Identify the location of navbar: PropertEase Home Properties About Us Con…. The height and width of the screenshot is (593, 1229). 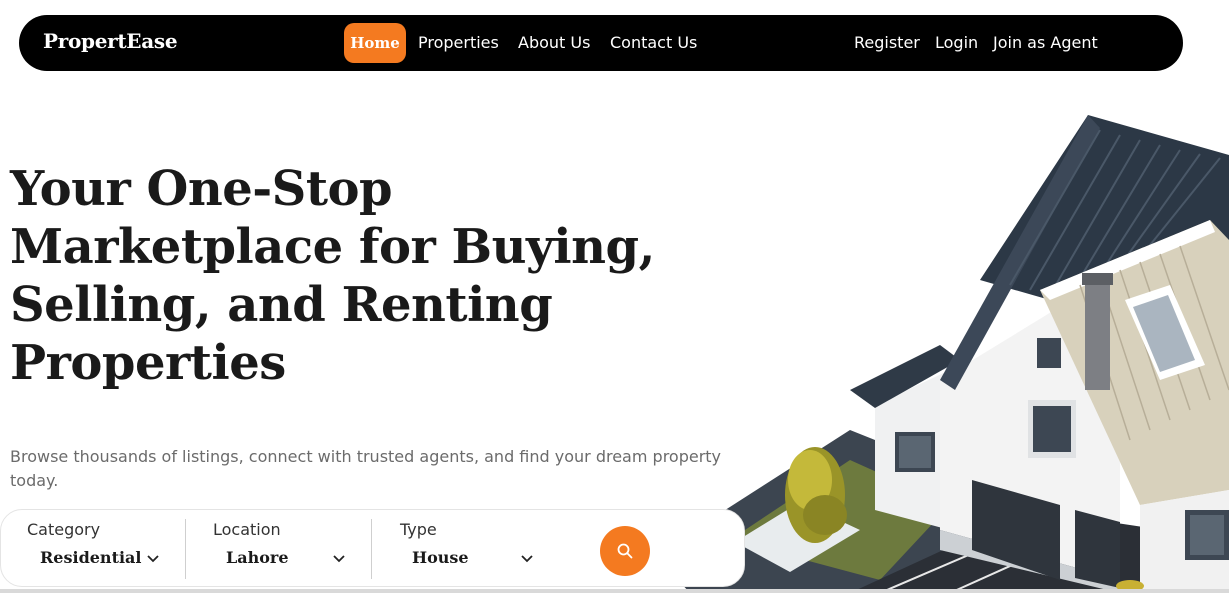
(601, 43).